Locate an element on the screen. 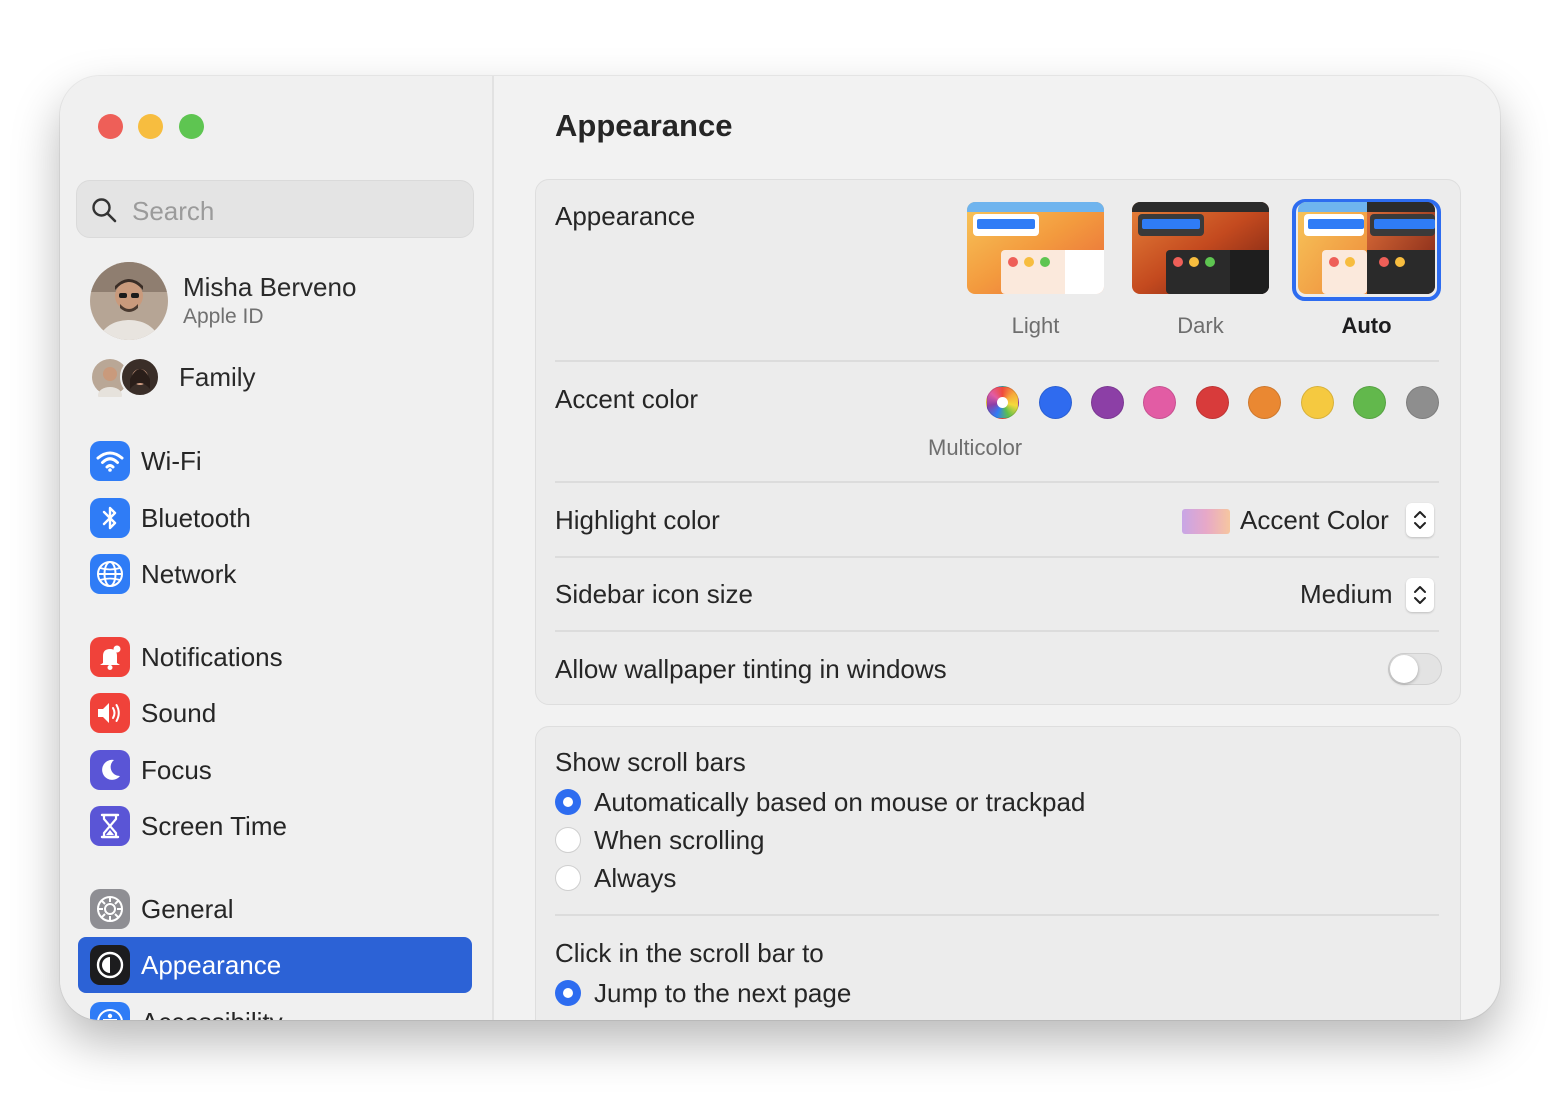 The width and height of the screenshot is (1560, 1102). sidebar-item-label: Bluetooth is located at coordinates (196, 518).